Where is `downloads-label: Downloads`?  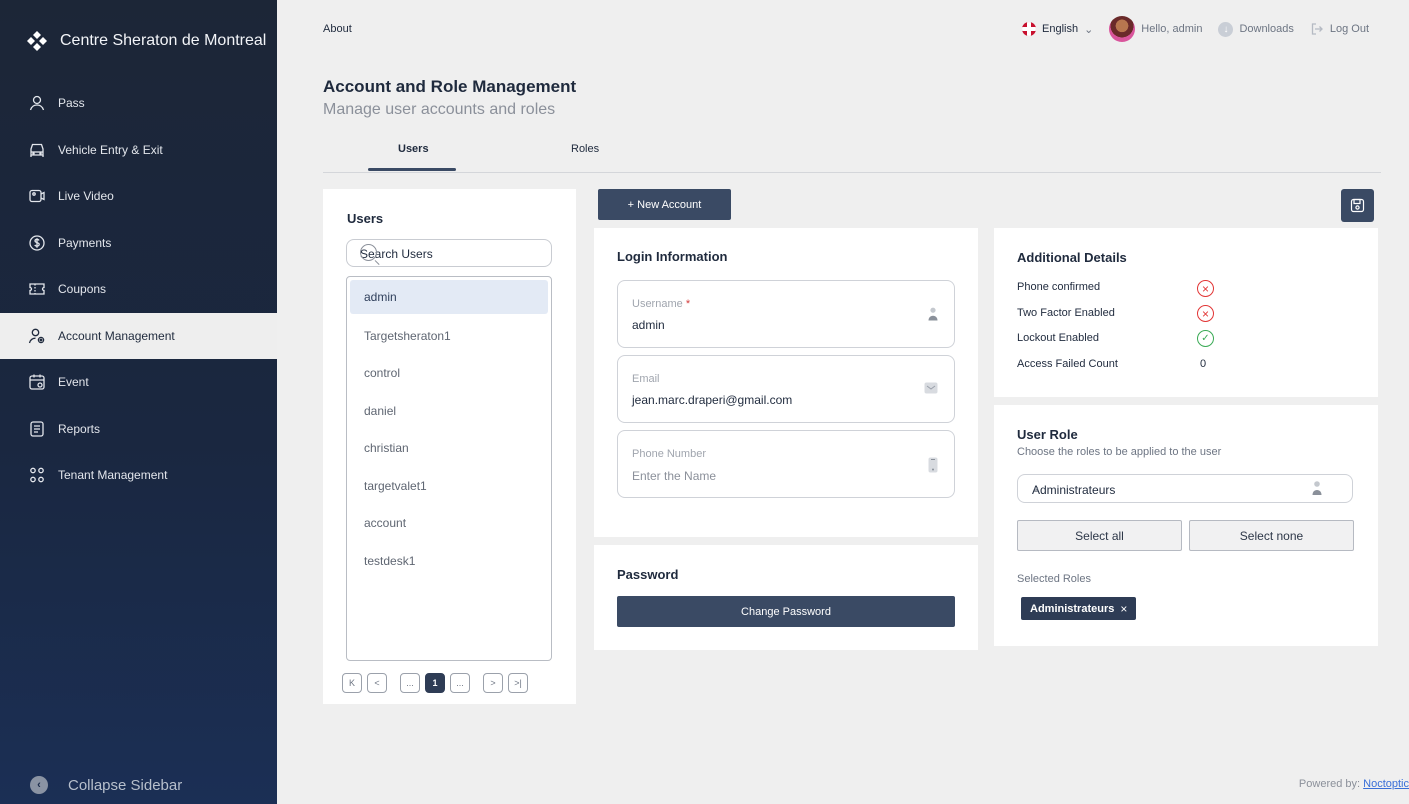 downloads-label: Downloads is located at coordinates (1266, 29).